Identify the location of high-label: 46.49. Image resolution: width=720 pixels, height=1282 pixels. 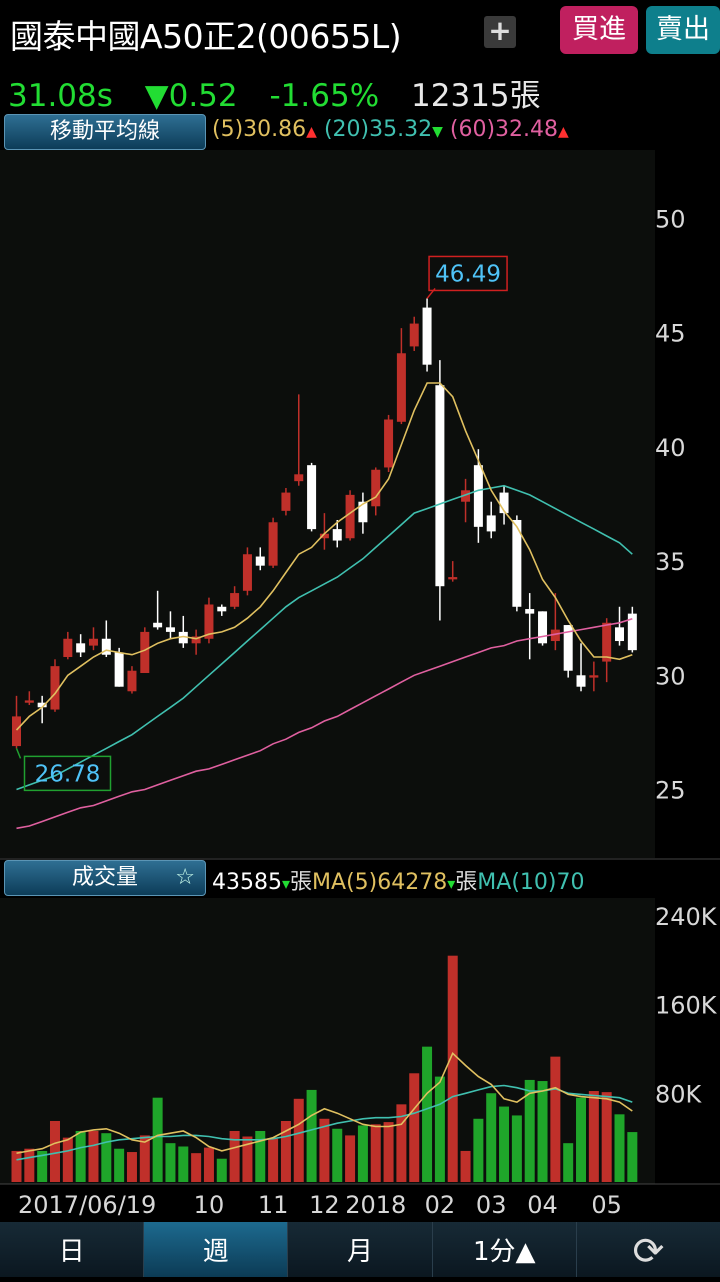
(468, 274).